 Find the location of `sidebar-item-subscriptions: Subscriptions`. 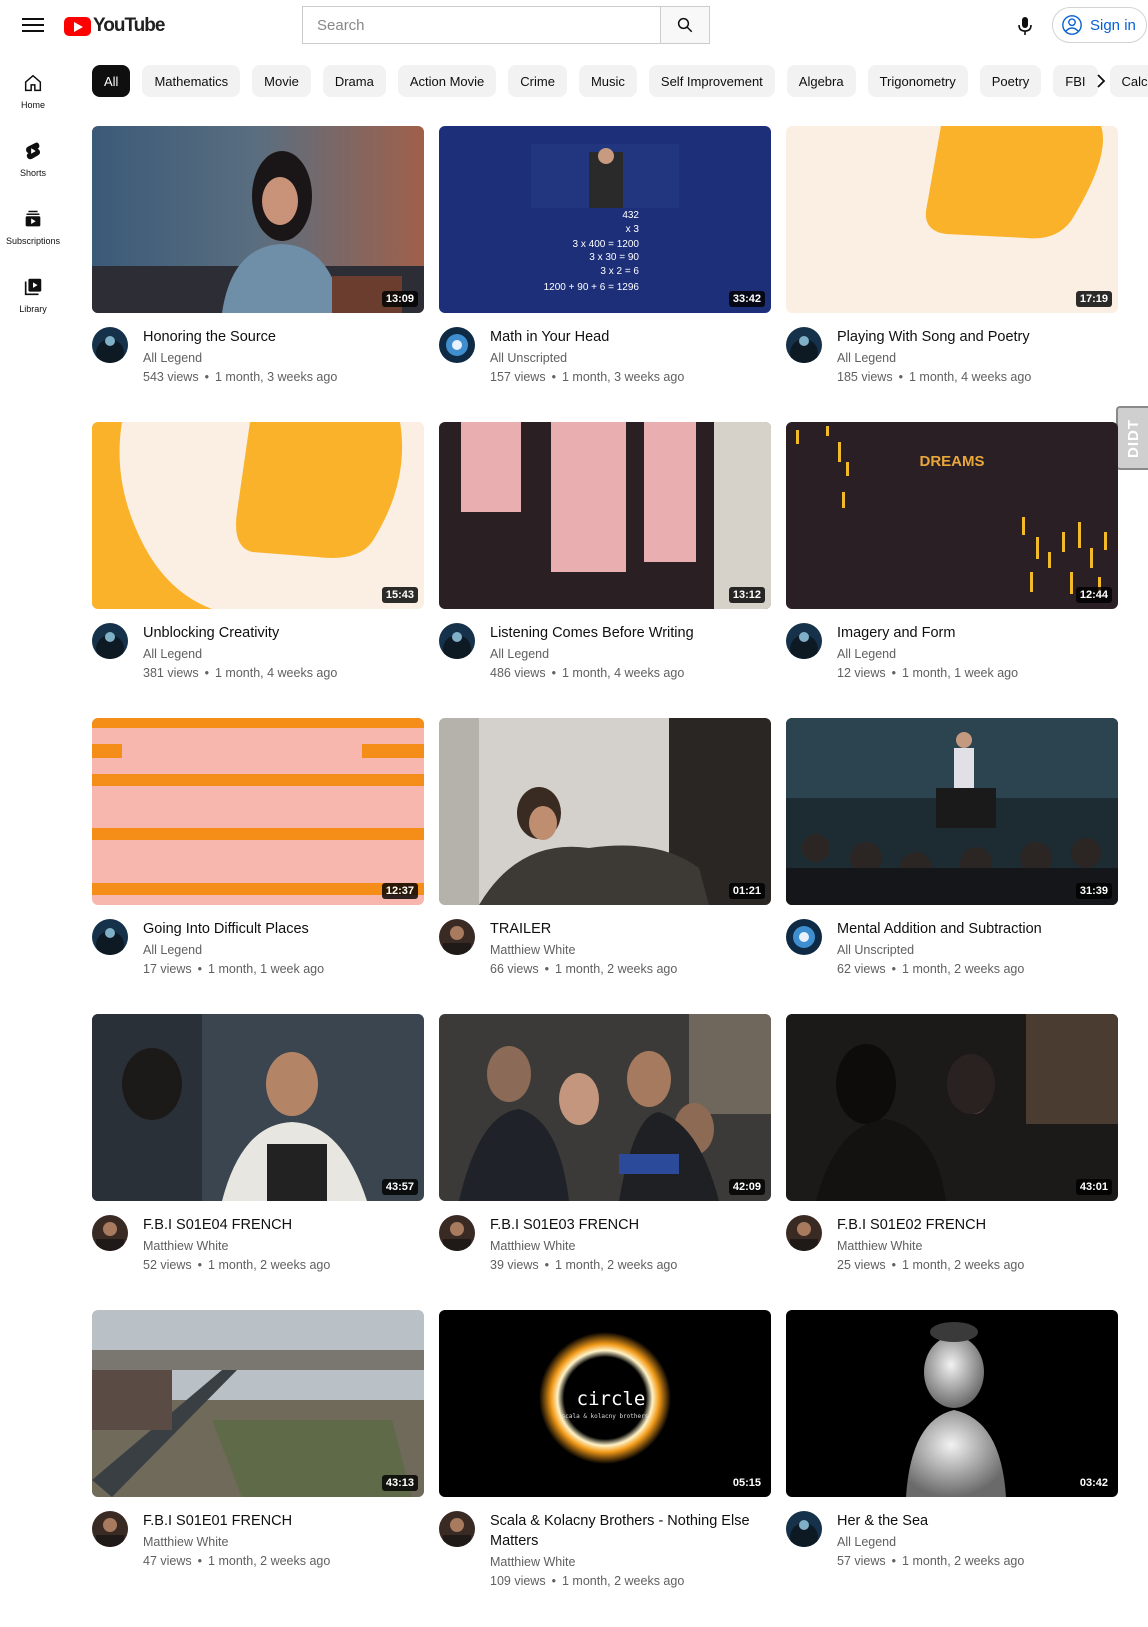

sidebar-item-subscriptions: Subscriptions is located at coordinates (33, 228).